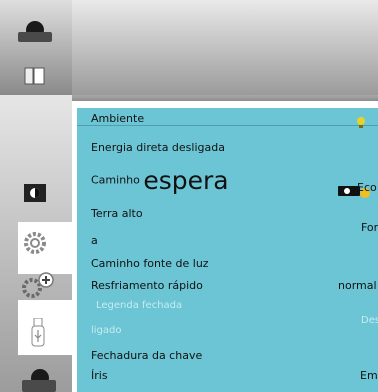 This screenshot has width=378, height=392. Describe the element at coordinates (99, 375) in the screenshot. I see `row-iris: Íris` at that location.